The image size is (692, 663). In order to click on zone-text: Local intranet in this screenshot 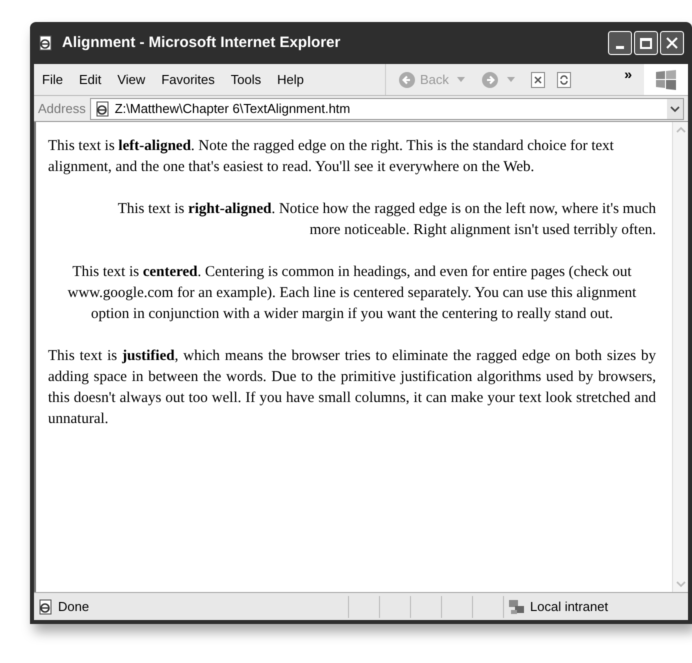, I will do `click(569, 607)`.